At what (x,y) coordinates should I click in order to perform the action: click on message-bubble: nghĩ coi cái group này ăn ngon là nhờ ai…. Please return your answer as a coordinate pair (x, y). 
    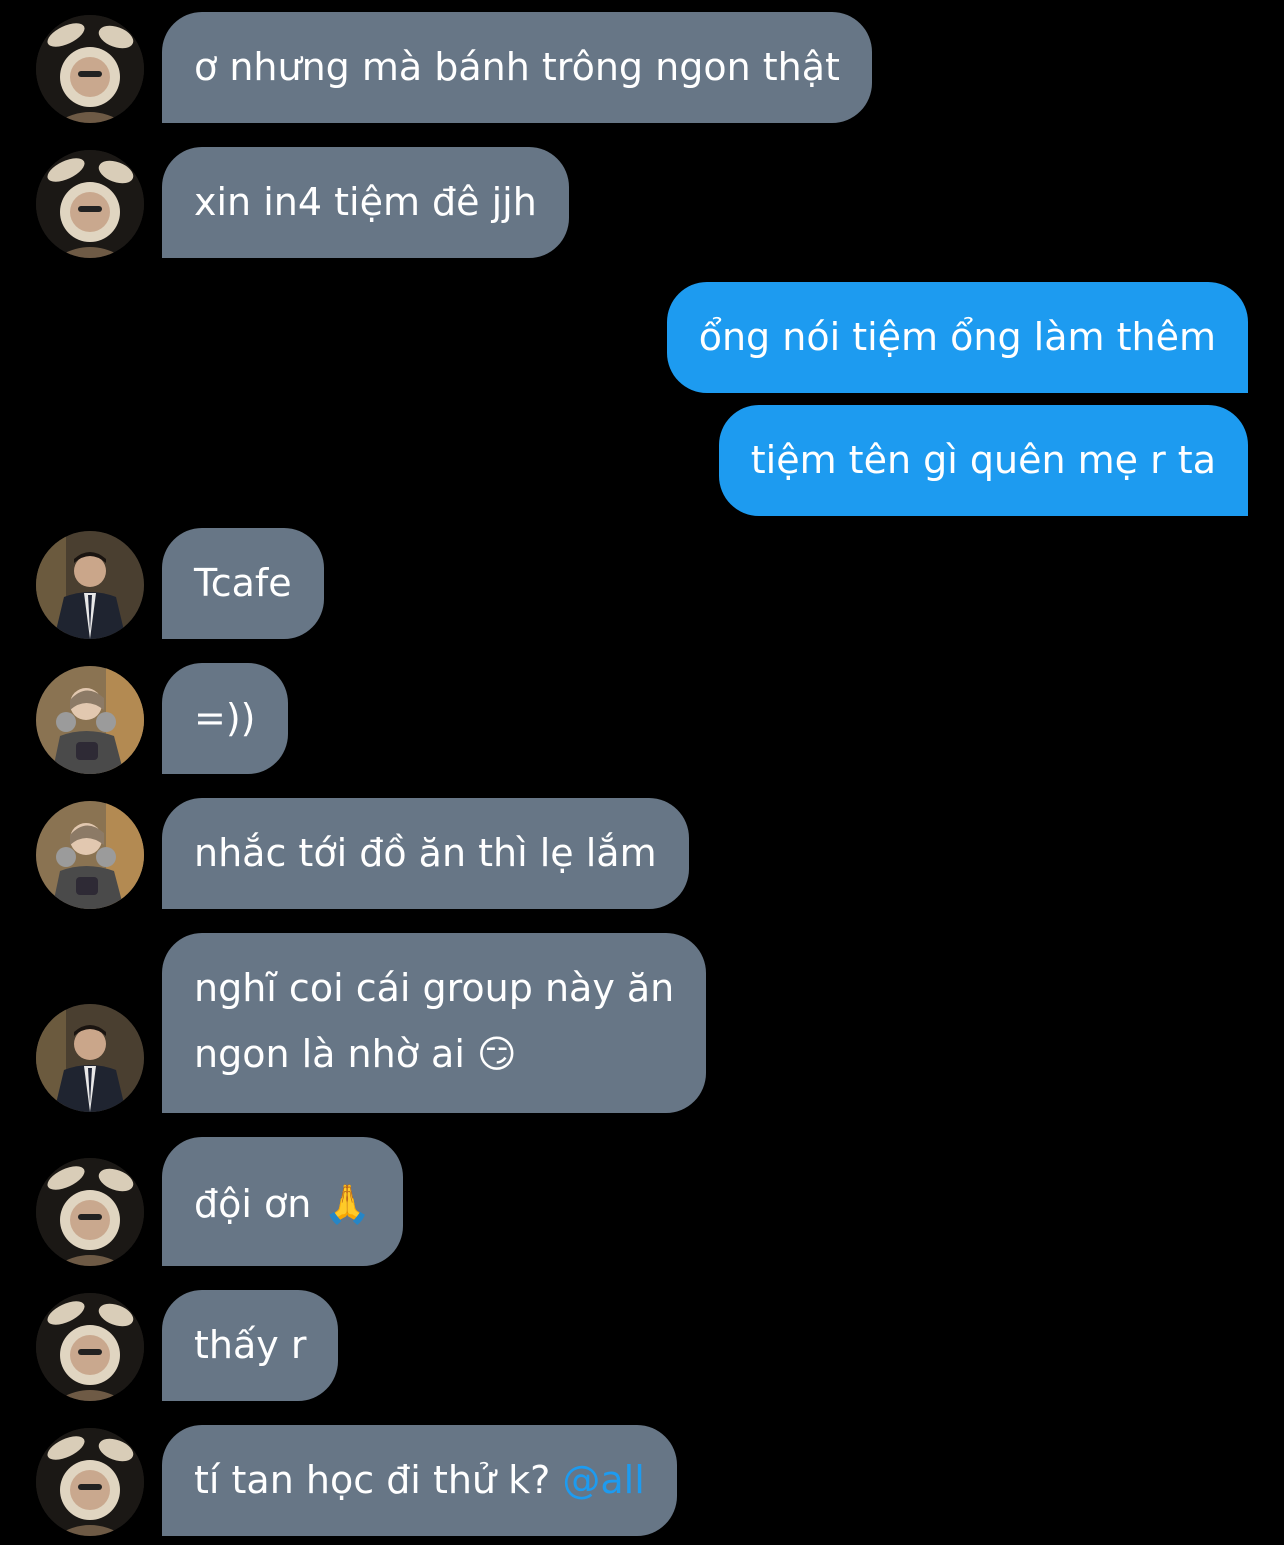
    Looking at the image, I should click on (434, 1023).